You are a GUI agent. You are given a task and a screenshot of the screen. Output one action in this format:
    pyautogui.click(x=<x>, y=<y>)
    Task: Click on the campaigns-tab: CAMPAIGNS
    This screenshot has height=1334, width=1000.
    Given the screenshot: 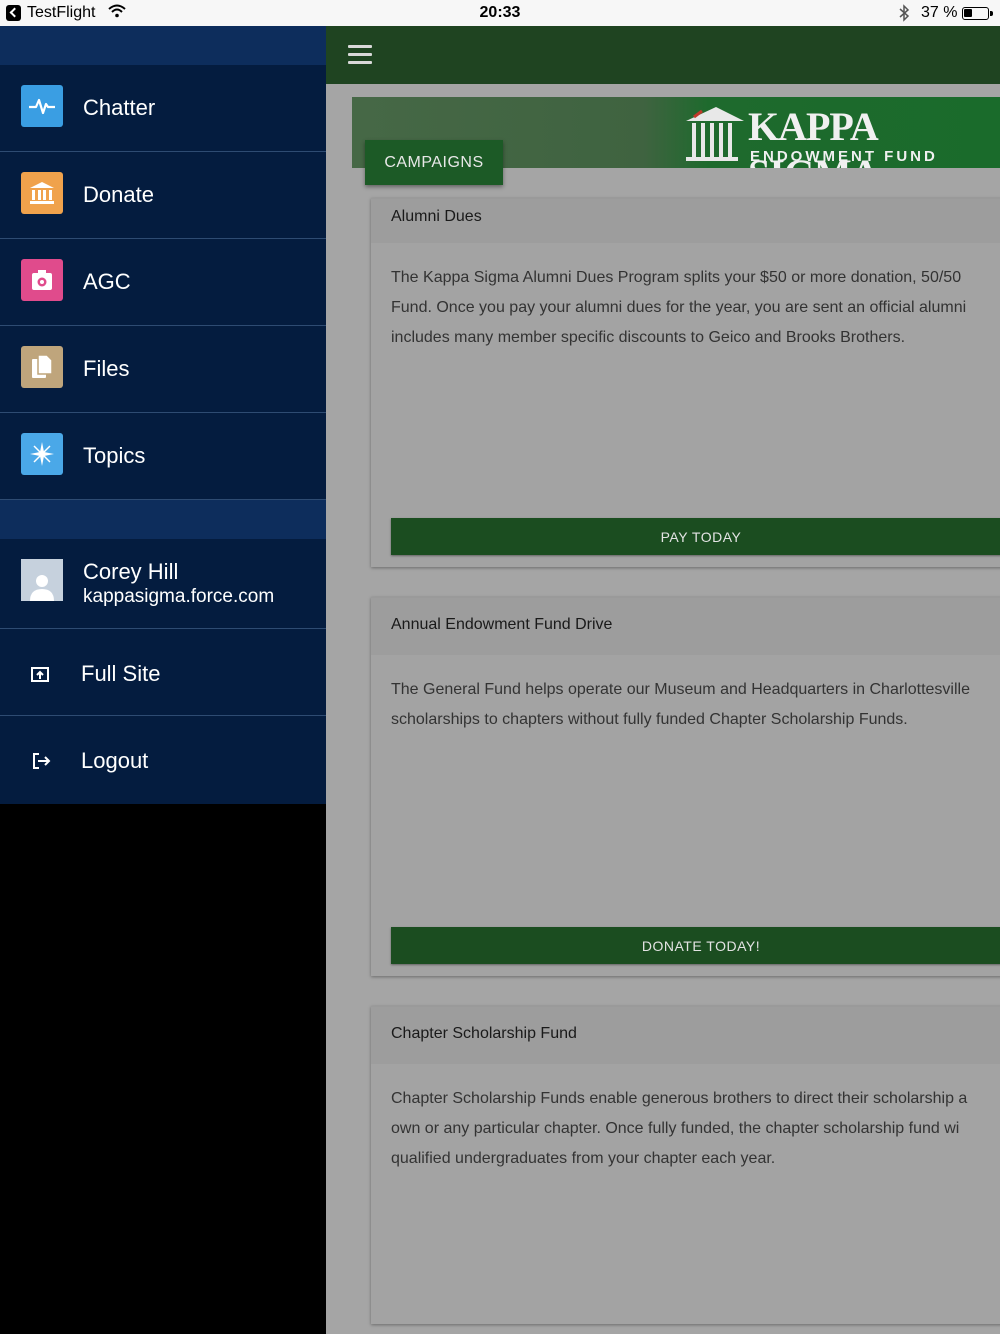 What is the action you would take?
    pyautogui.click(x=434, y=162)
    